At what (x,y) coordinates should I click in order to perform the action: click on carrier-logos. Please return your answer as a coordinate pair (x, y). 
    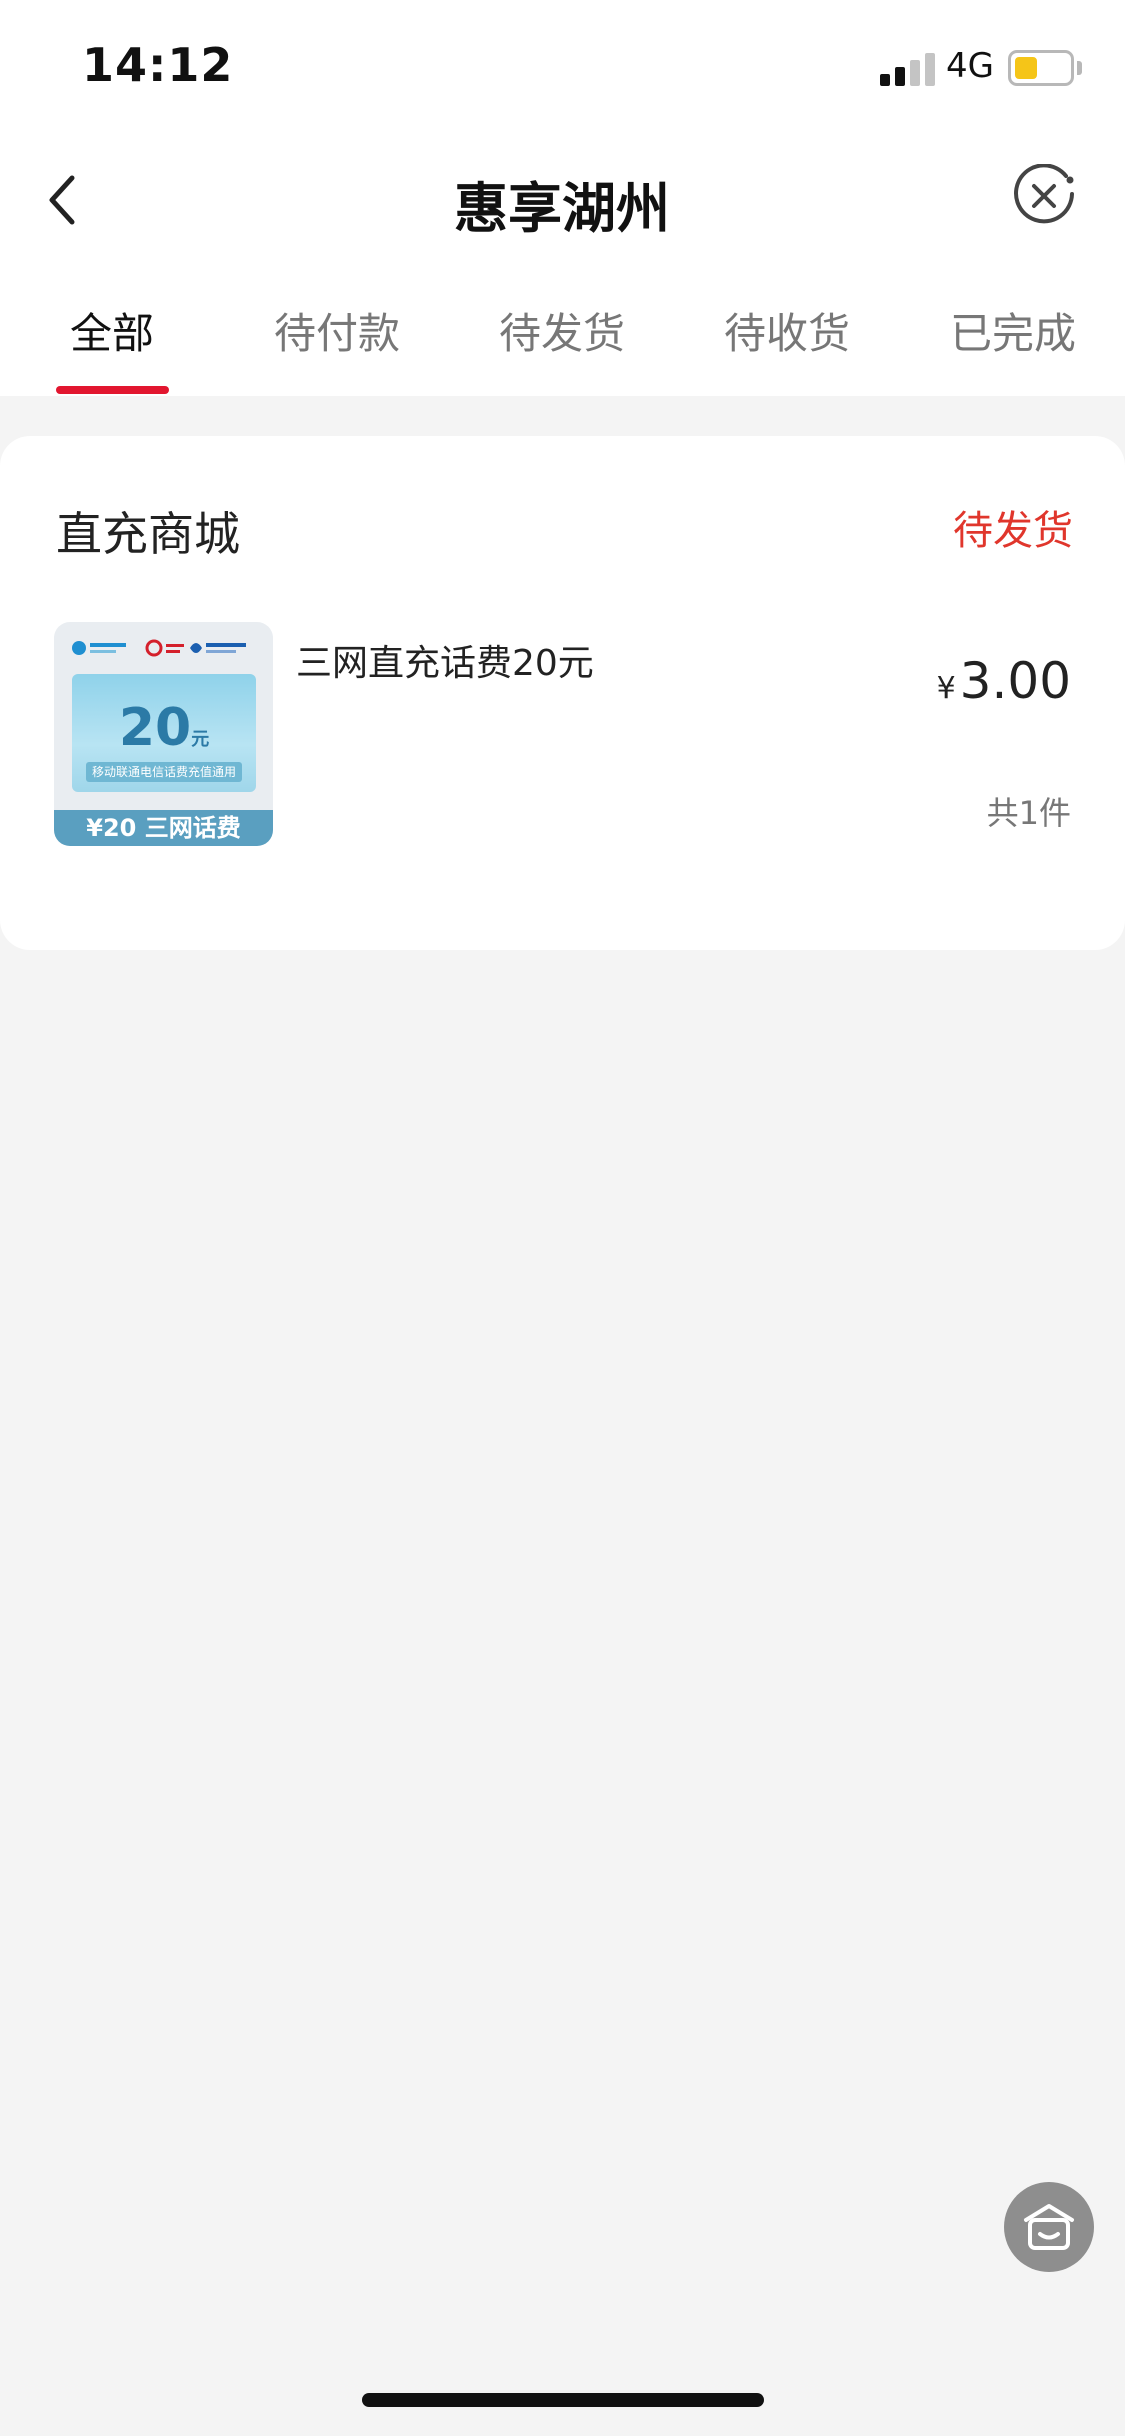
    Looking at the image, I should click on (165, 648).